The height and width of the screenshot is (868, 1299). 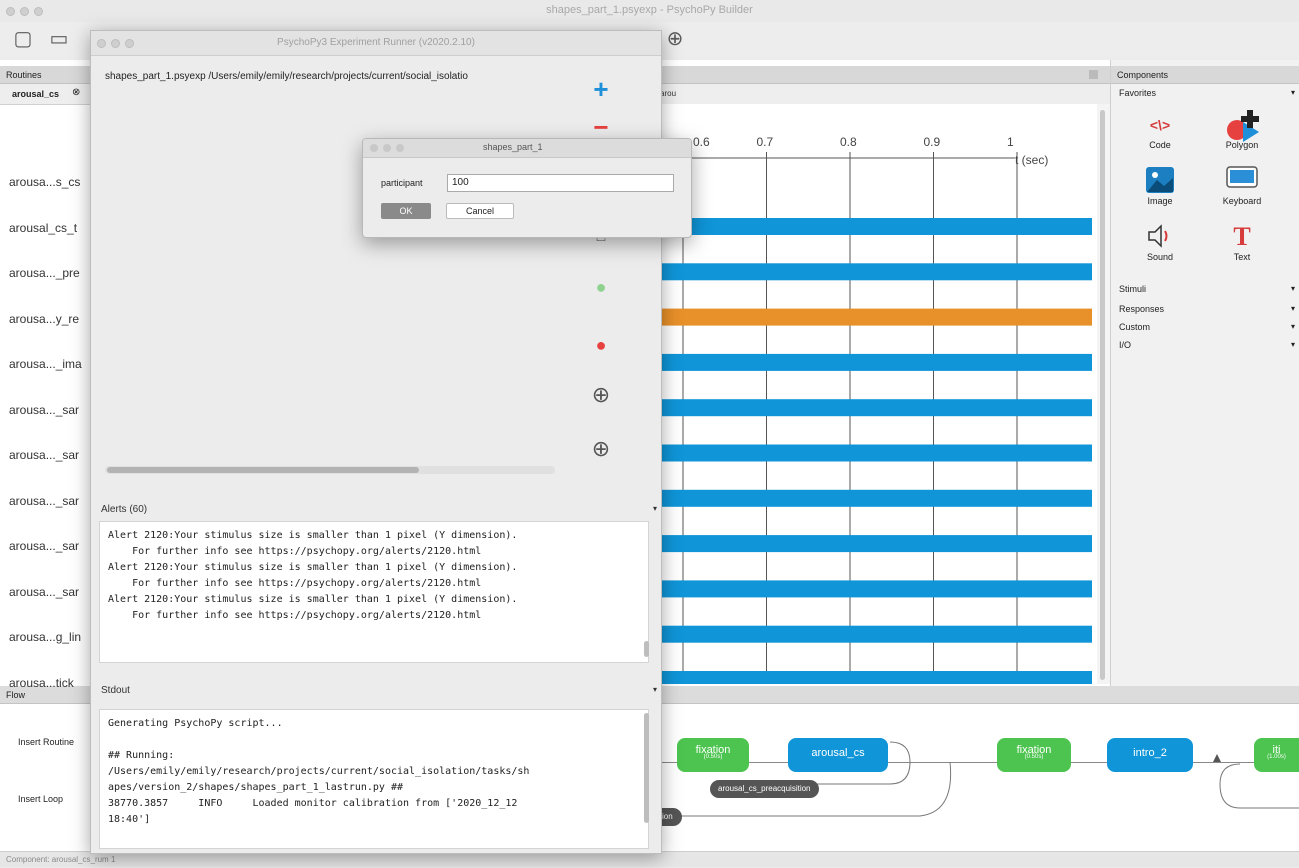 I want to click on routine-component-label: arousa...y_re, so click(x=44, y=319).